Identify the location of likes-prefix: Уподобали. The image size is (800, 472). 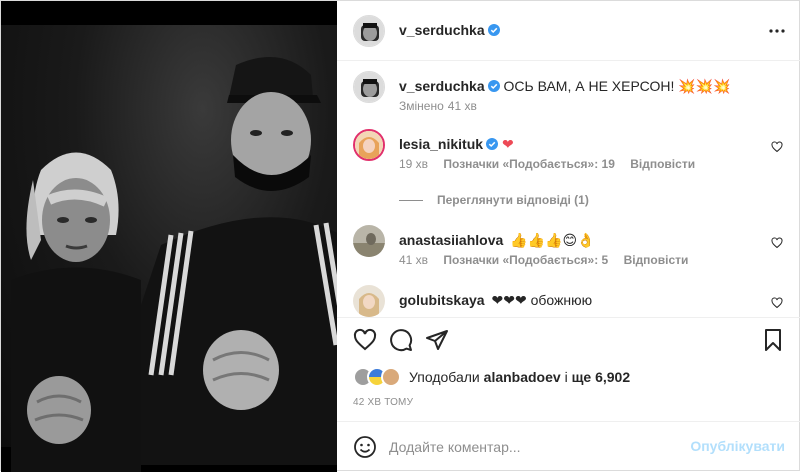
(444, 377).